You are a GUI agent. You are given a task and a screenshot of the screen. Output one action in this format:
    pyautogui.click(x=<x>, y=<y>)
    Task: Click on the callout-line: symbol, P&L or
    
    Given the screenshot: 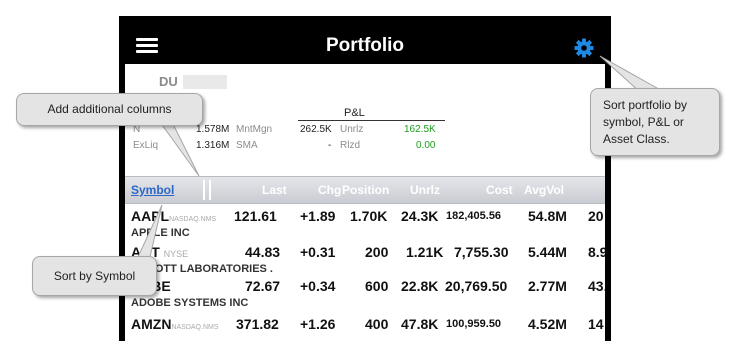 What is the action you would take?
    pyautogui.click(x=643, y=122)
    